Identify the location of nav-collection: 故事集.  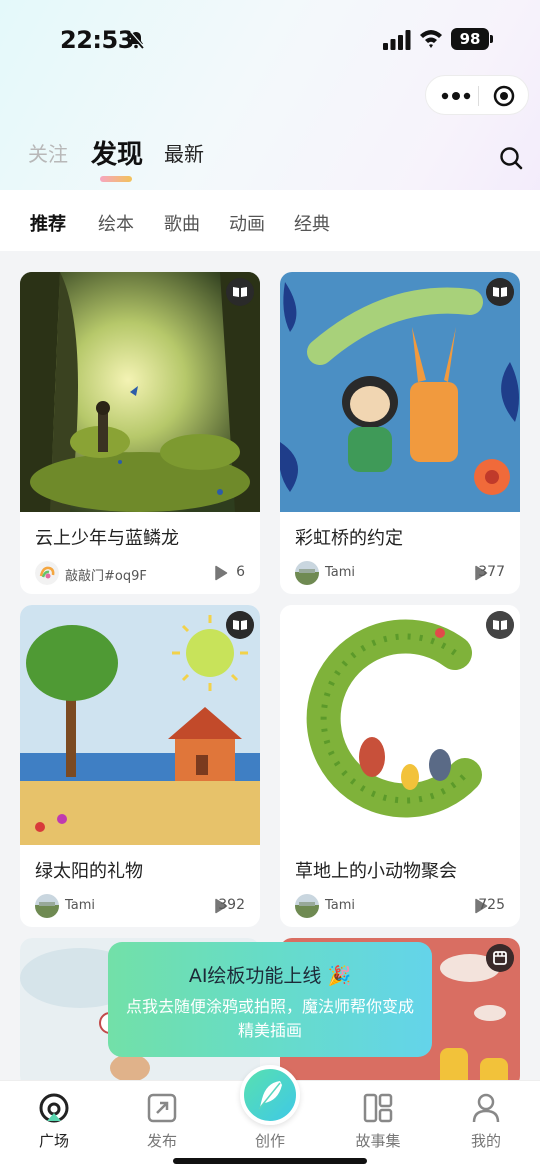
(378, 1121).